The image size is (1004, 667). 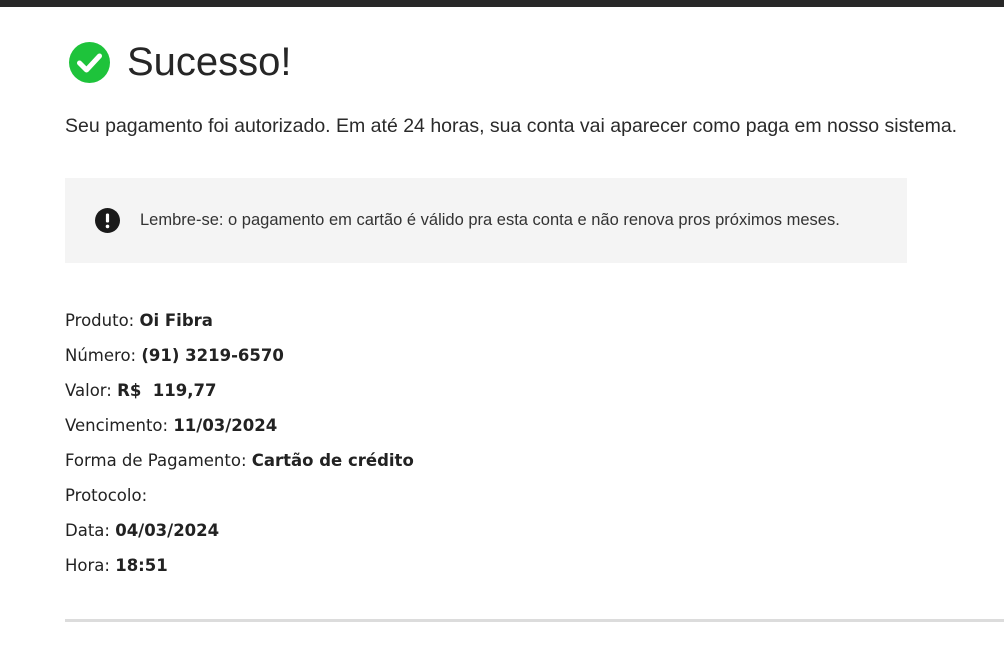 What do you see at coordinates (502, 3) in the screenshot?
I see `top-bar` at bounding box center [502, 3].